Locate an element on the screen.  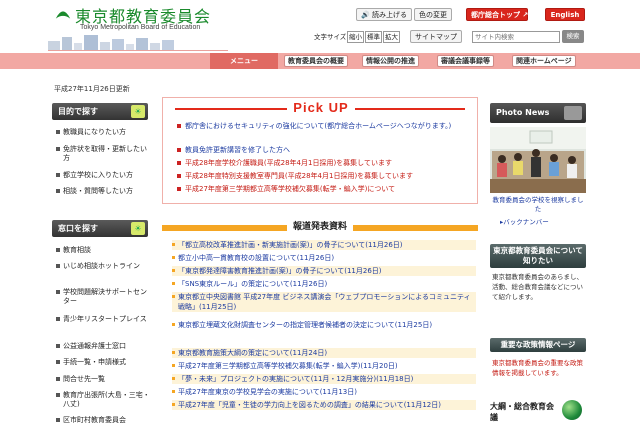
policy-text: 東京都教育委員会の重要な政策情報を掲載しています。 is located at coordinates (537, 368).